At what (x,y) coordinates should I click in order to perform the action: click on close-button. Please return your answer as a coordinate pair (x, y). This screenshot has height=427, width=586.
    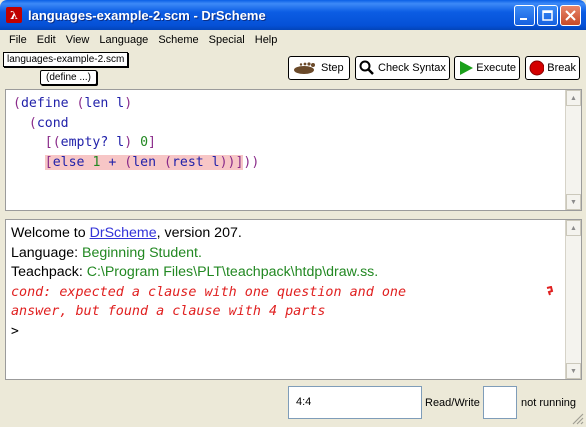
    Looking at the image, I should click on (570, 15).